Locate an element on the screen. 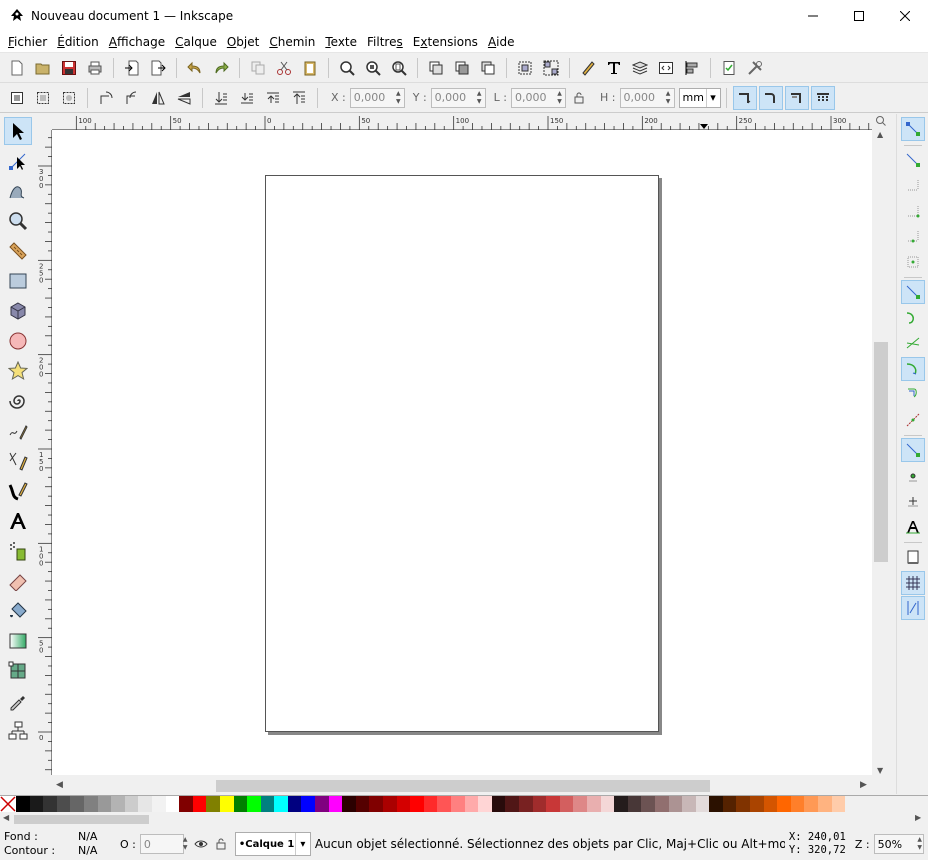  copy-button is located at coordinates (258, 68).